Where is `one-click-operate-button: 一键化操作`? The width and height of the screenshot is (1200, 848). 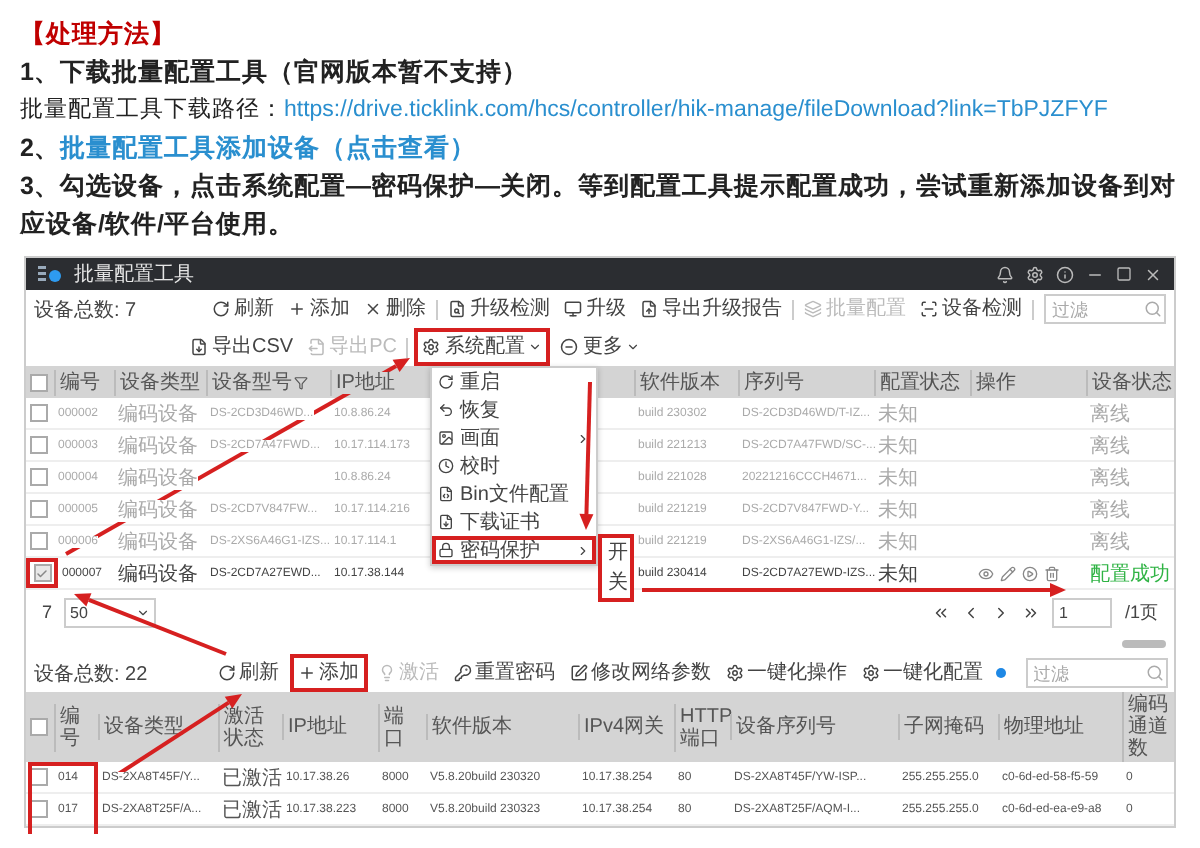 one-click-operate-button: 一键化操作 is located at coordinates (786, 673).